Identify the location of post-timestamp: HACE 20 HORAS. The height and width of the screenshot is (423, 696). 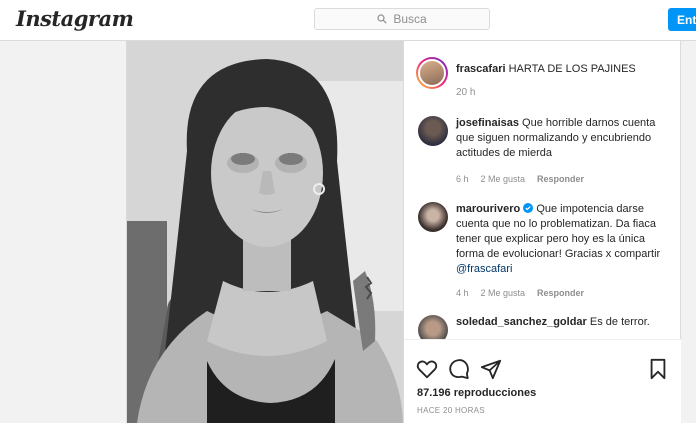
(451, 410).